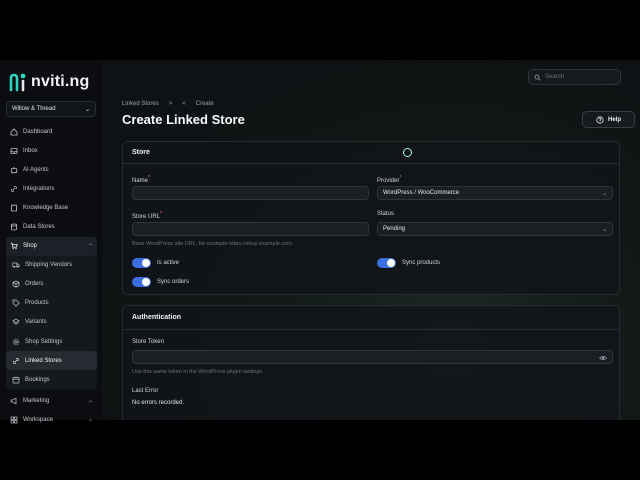 The height and width of the screenshot is (480, 640). Describe the element at coordinates (495, 193) in the screenshot. I see `provider-select: WordPress / WooCommerce ⌄` at that location.